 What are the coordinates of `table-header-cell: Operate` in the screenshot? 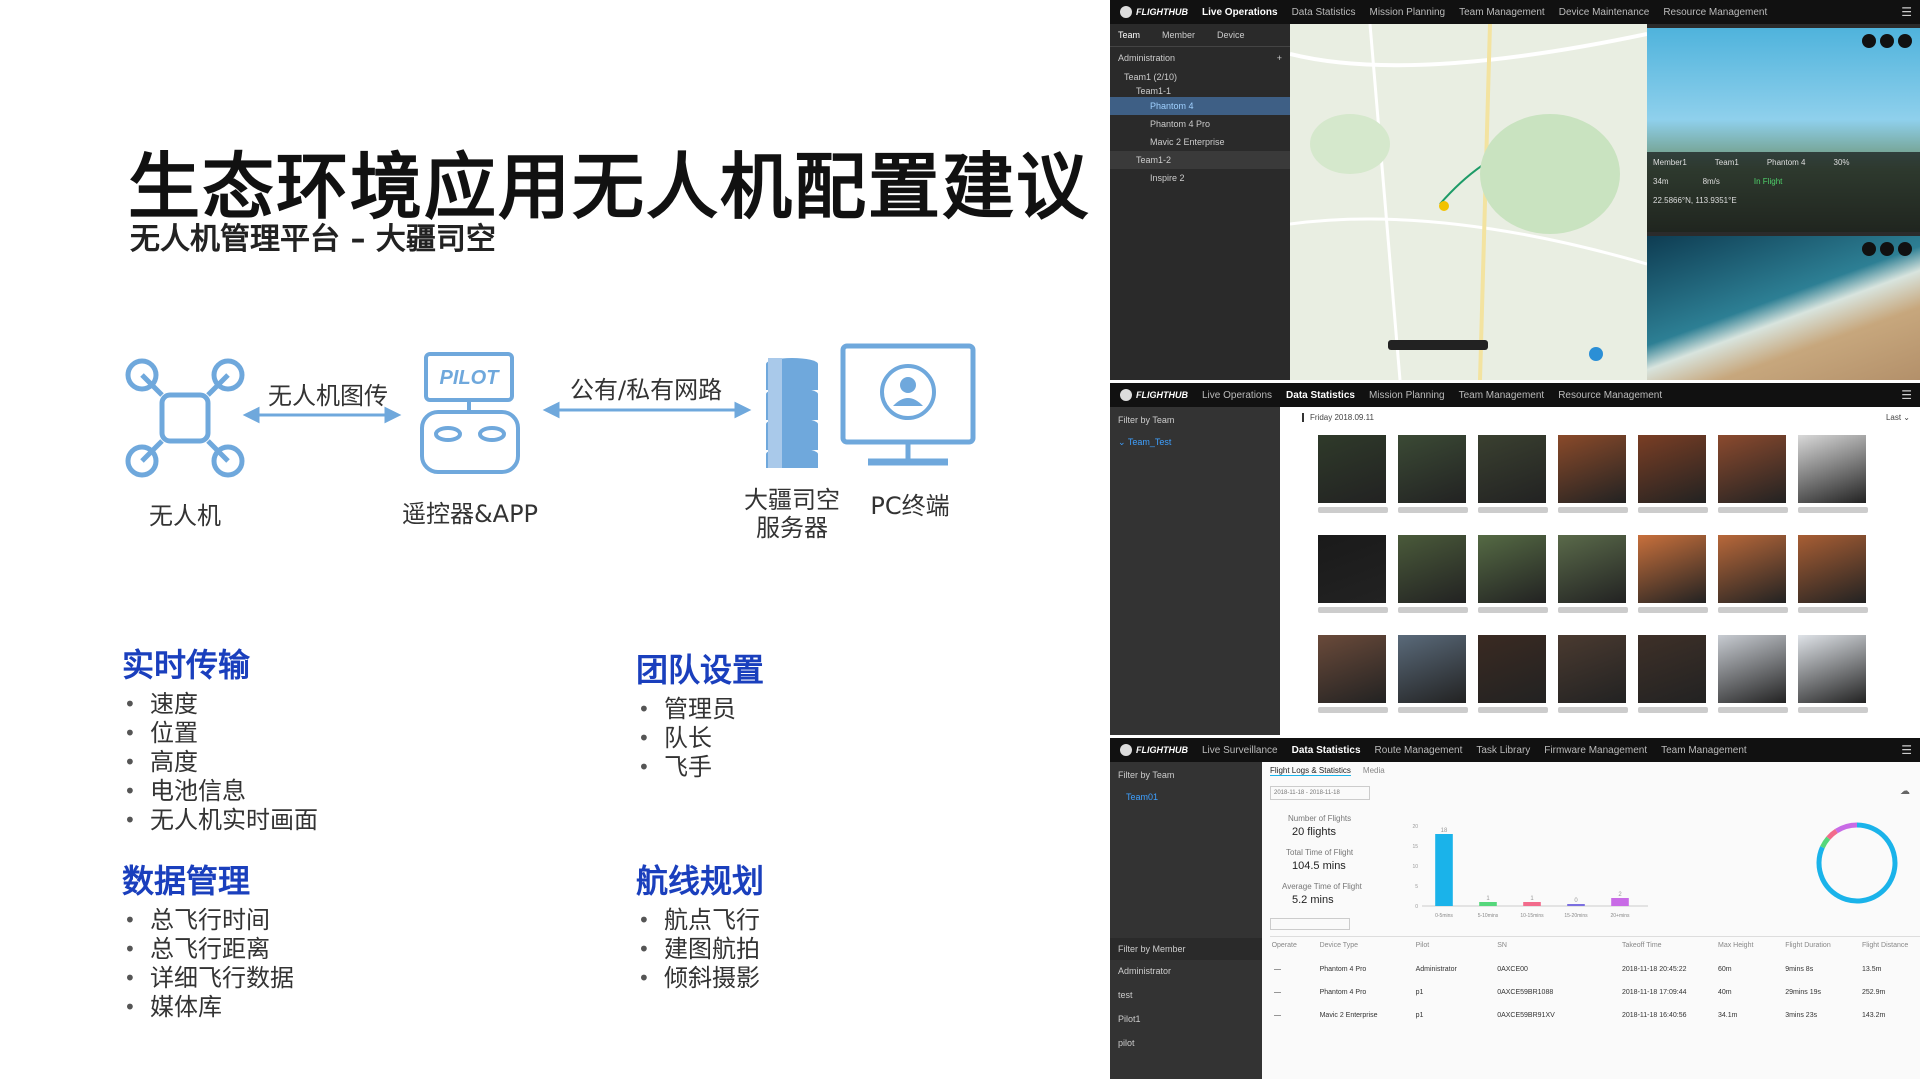 It's located at (1284, 945).